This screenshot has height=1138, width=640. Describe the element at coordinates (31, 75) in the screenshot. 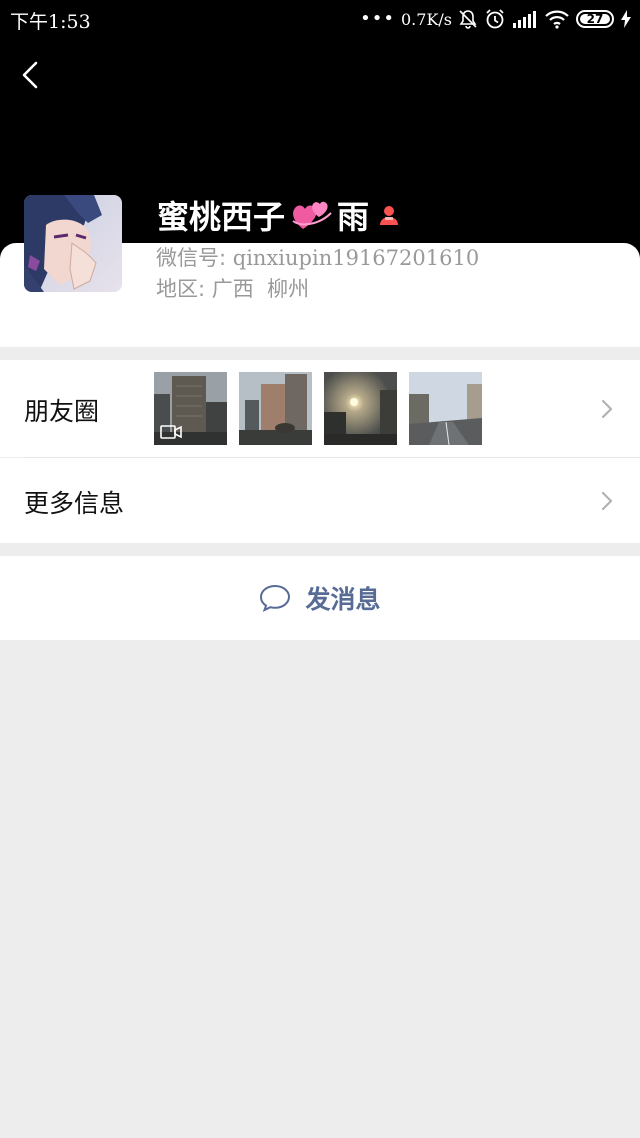

I see `back-arrow-icon` at that location.